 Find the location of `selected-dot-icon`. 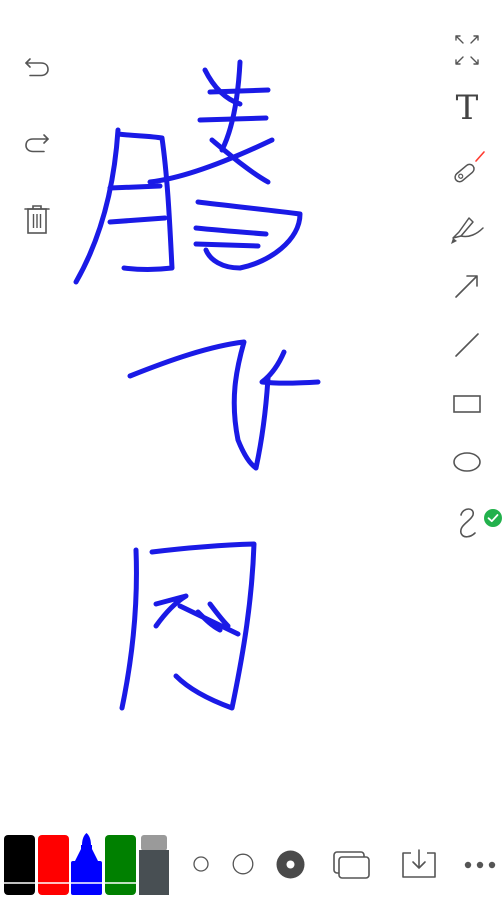

selected-dot-icon is located at coordinates (290, 864).